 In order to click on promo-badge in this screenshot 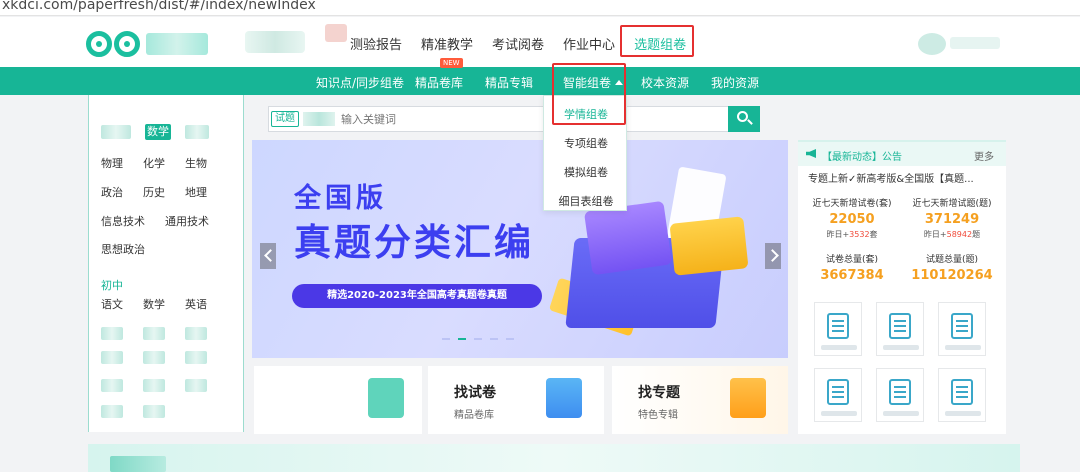, I will do `click(275, 42)`.